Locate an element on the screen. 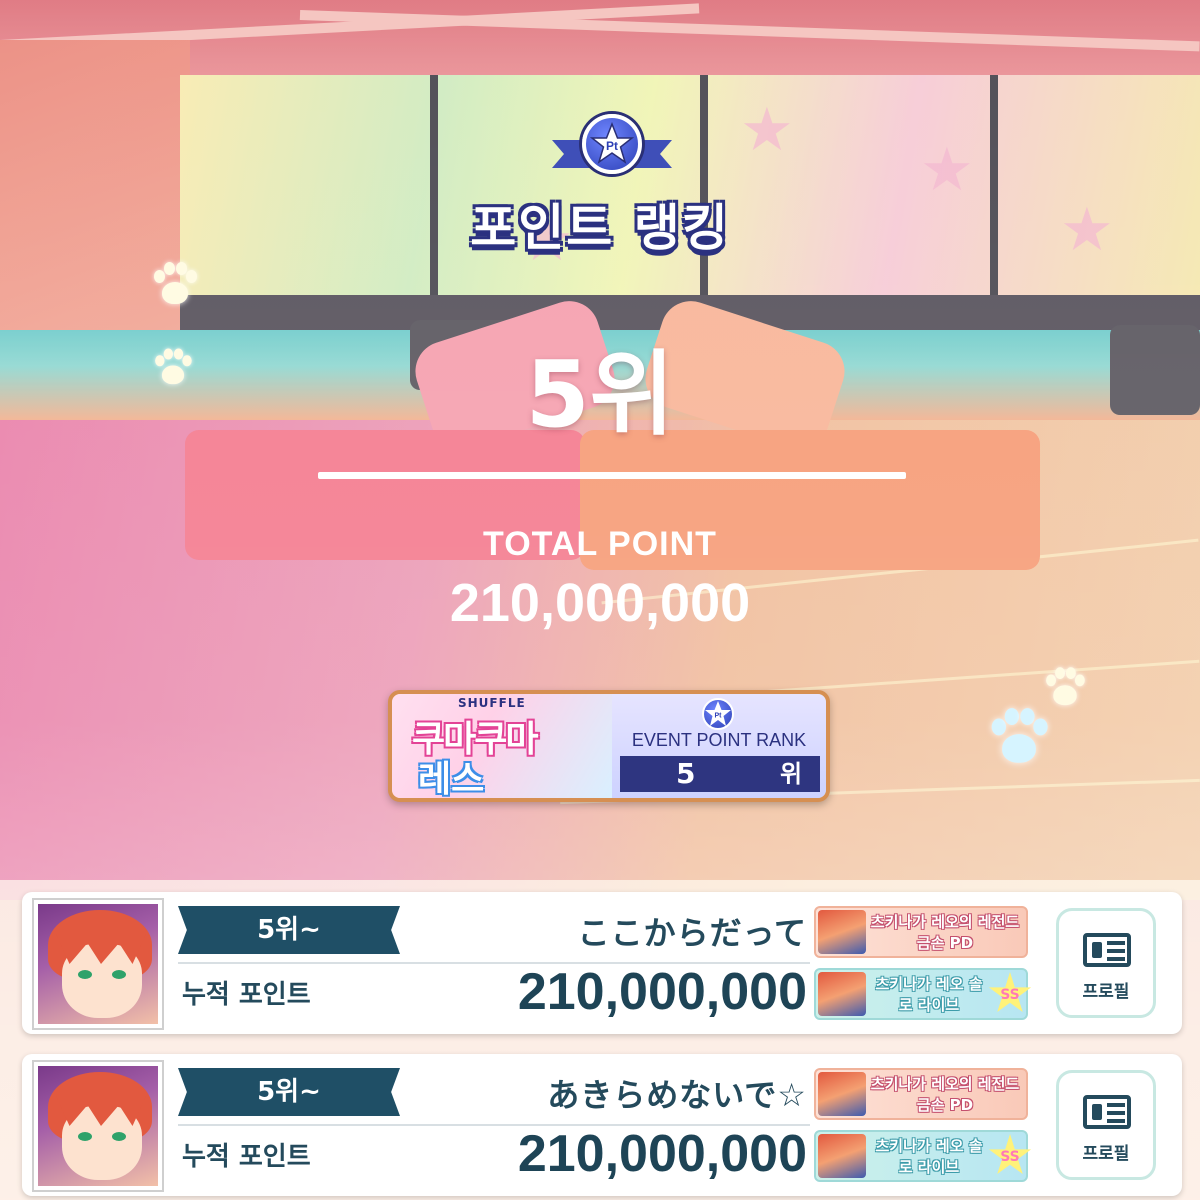 The width and height of the screenshot is (1200, 1200). event-rank-unit: 위 is located at coordinates (791, 774).